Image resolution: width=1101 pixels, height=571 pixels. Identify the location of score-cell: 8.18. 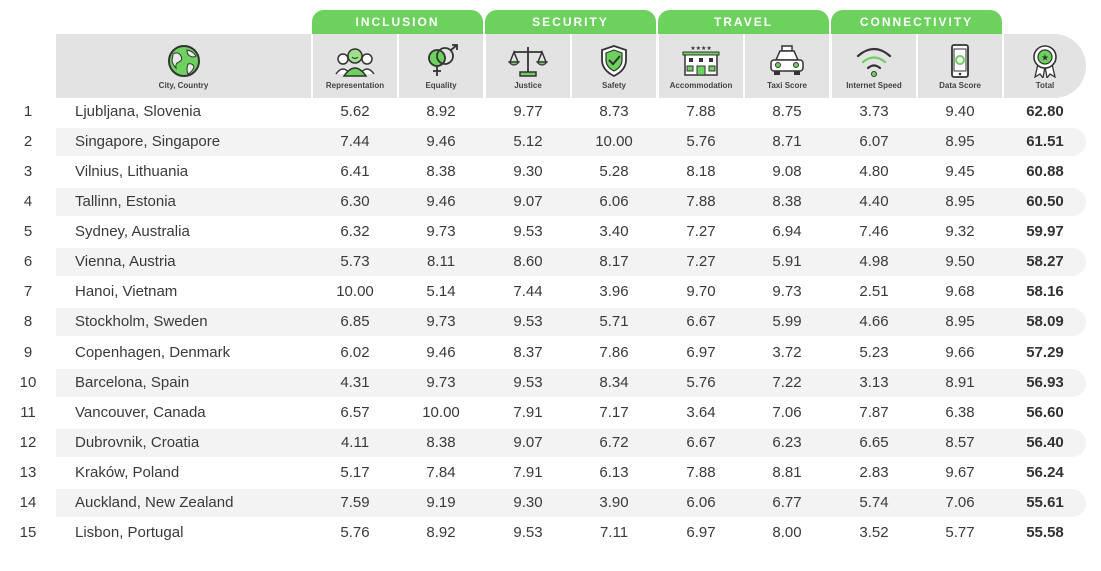
(701, 172).